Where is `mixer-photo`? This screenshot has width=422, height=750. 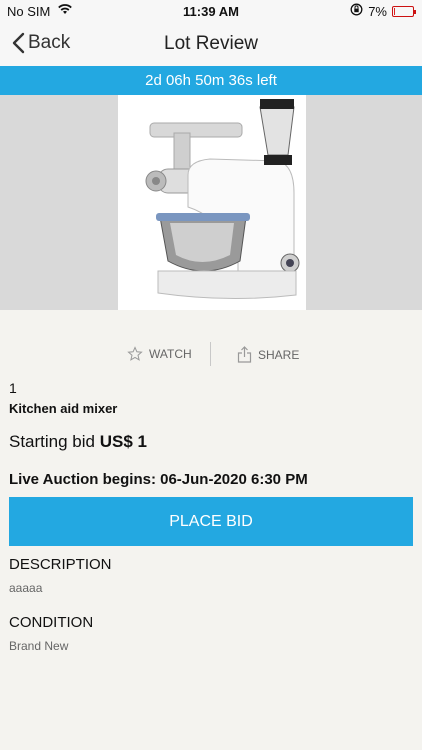 mixer-photo is located at coordinates (212, 202).